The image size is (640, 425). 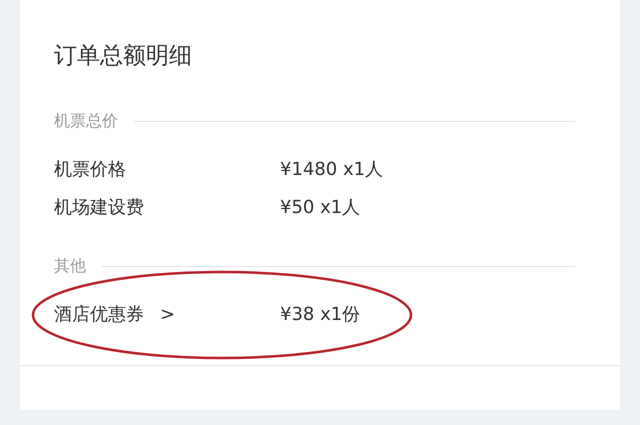 What do you see at coordinates (332, 169) in the screenshot?
I see `item-price: ¥1480 x1人` at bounding box center [332, 169].